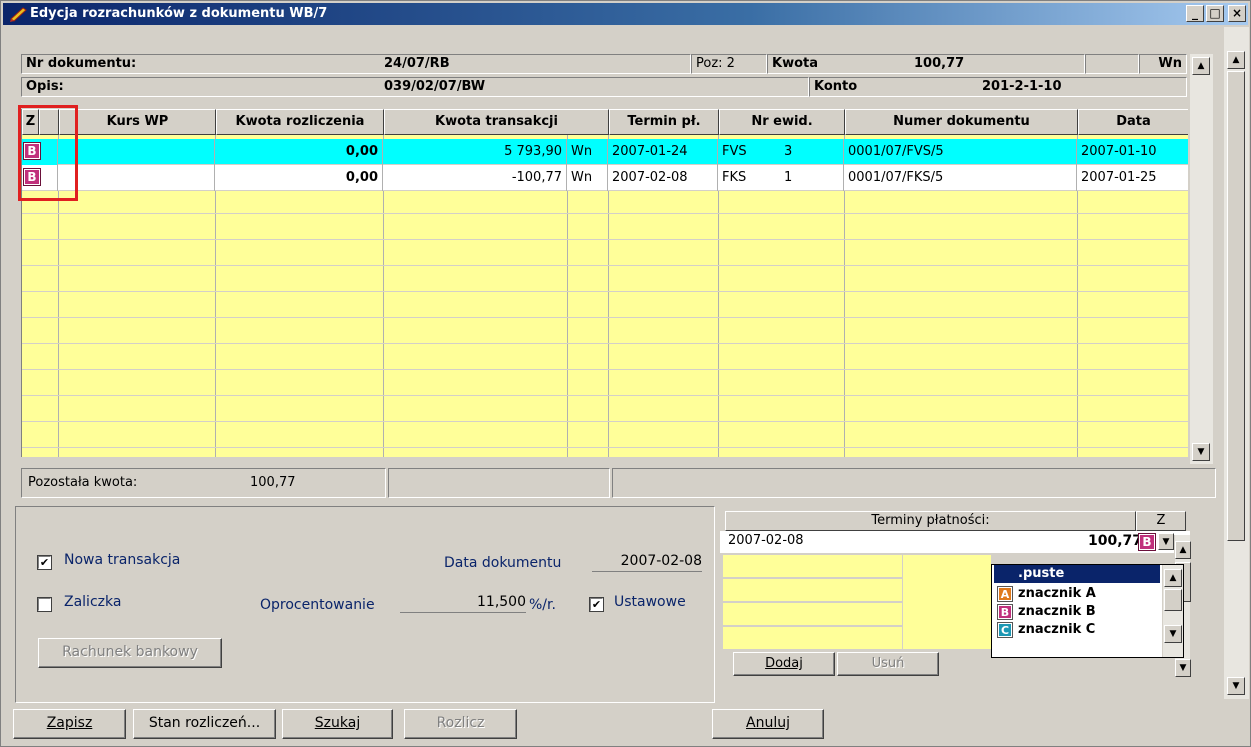  I want to click on dropdown-item-c: C znacznik C, so click(1077, 630).